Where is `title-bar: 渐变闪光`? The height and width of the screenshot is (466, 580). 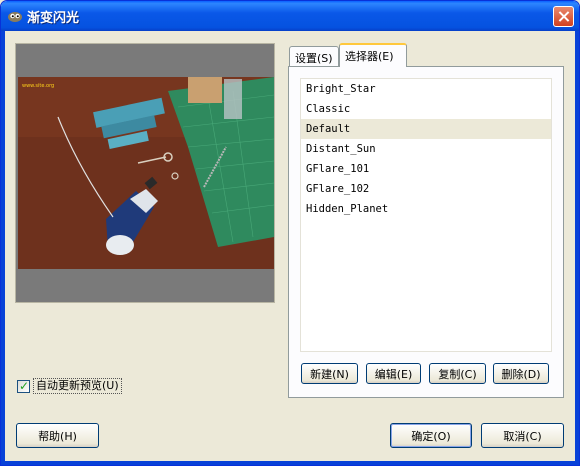 title-bar: 渐变闪光 is located at coordinates (290, 16).